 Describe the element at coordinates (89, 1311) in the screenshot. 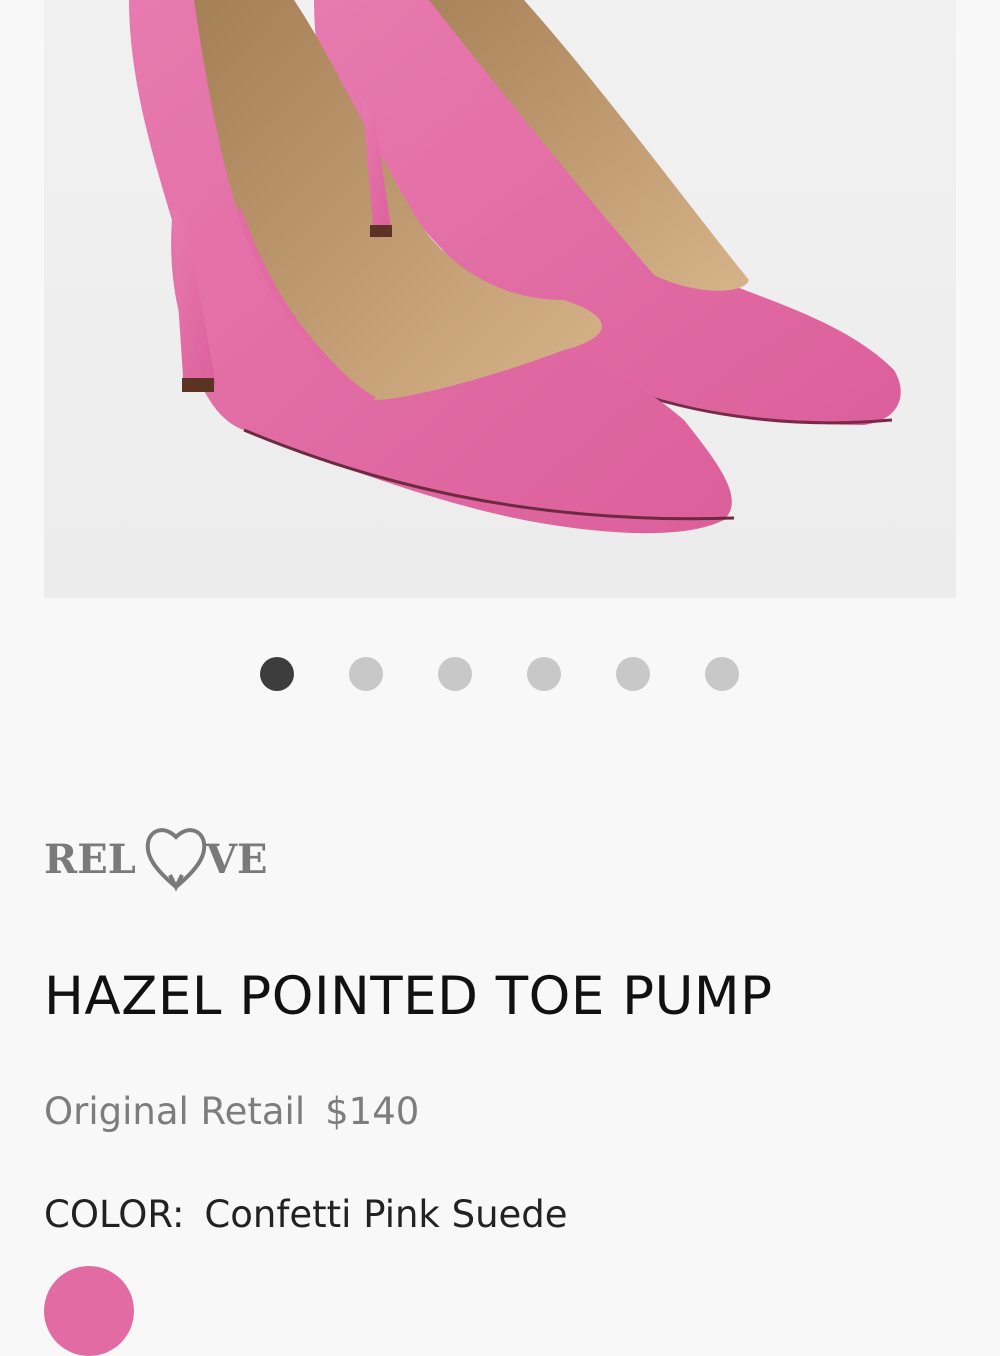

I see `color-swatch-confetti-pink` at that location.